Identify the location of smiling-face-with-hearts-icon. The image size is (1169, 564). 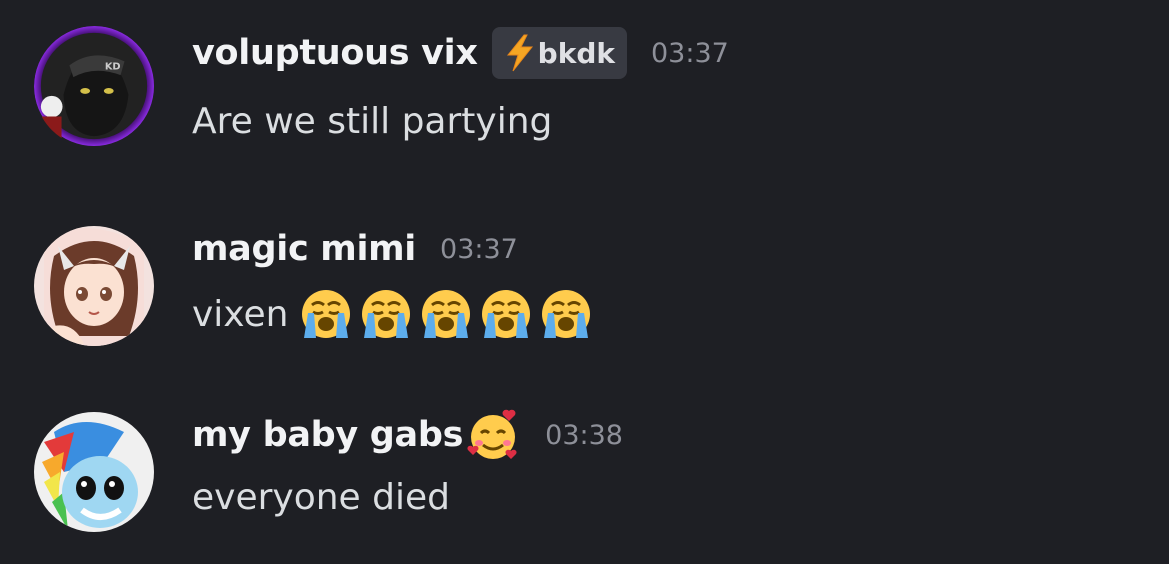
(492, 434).